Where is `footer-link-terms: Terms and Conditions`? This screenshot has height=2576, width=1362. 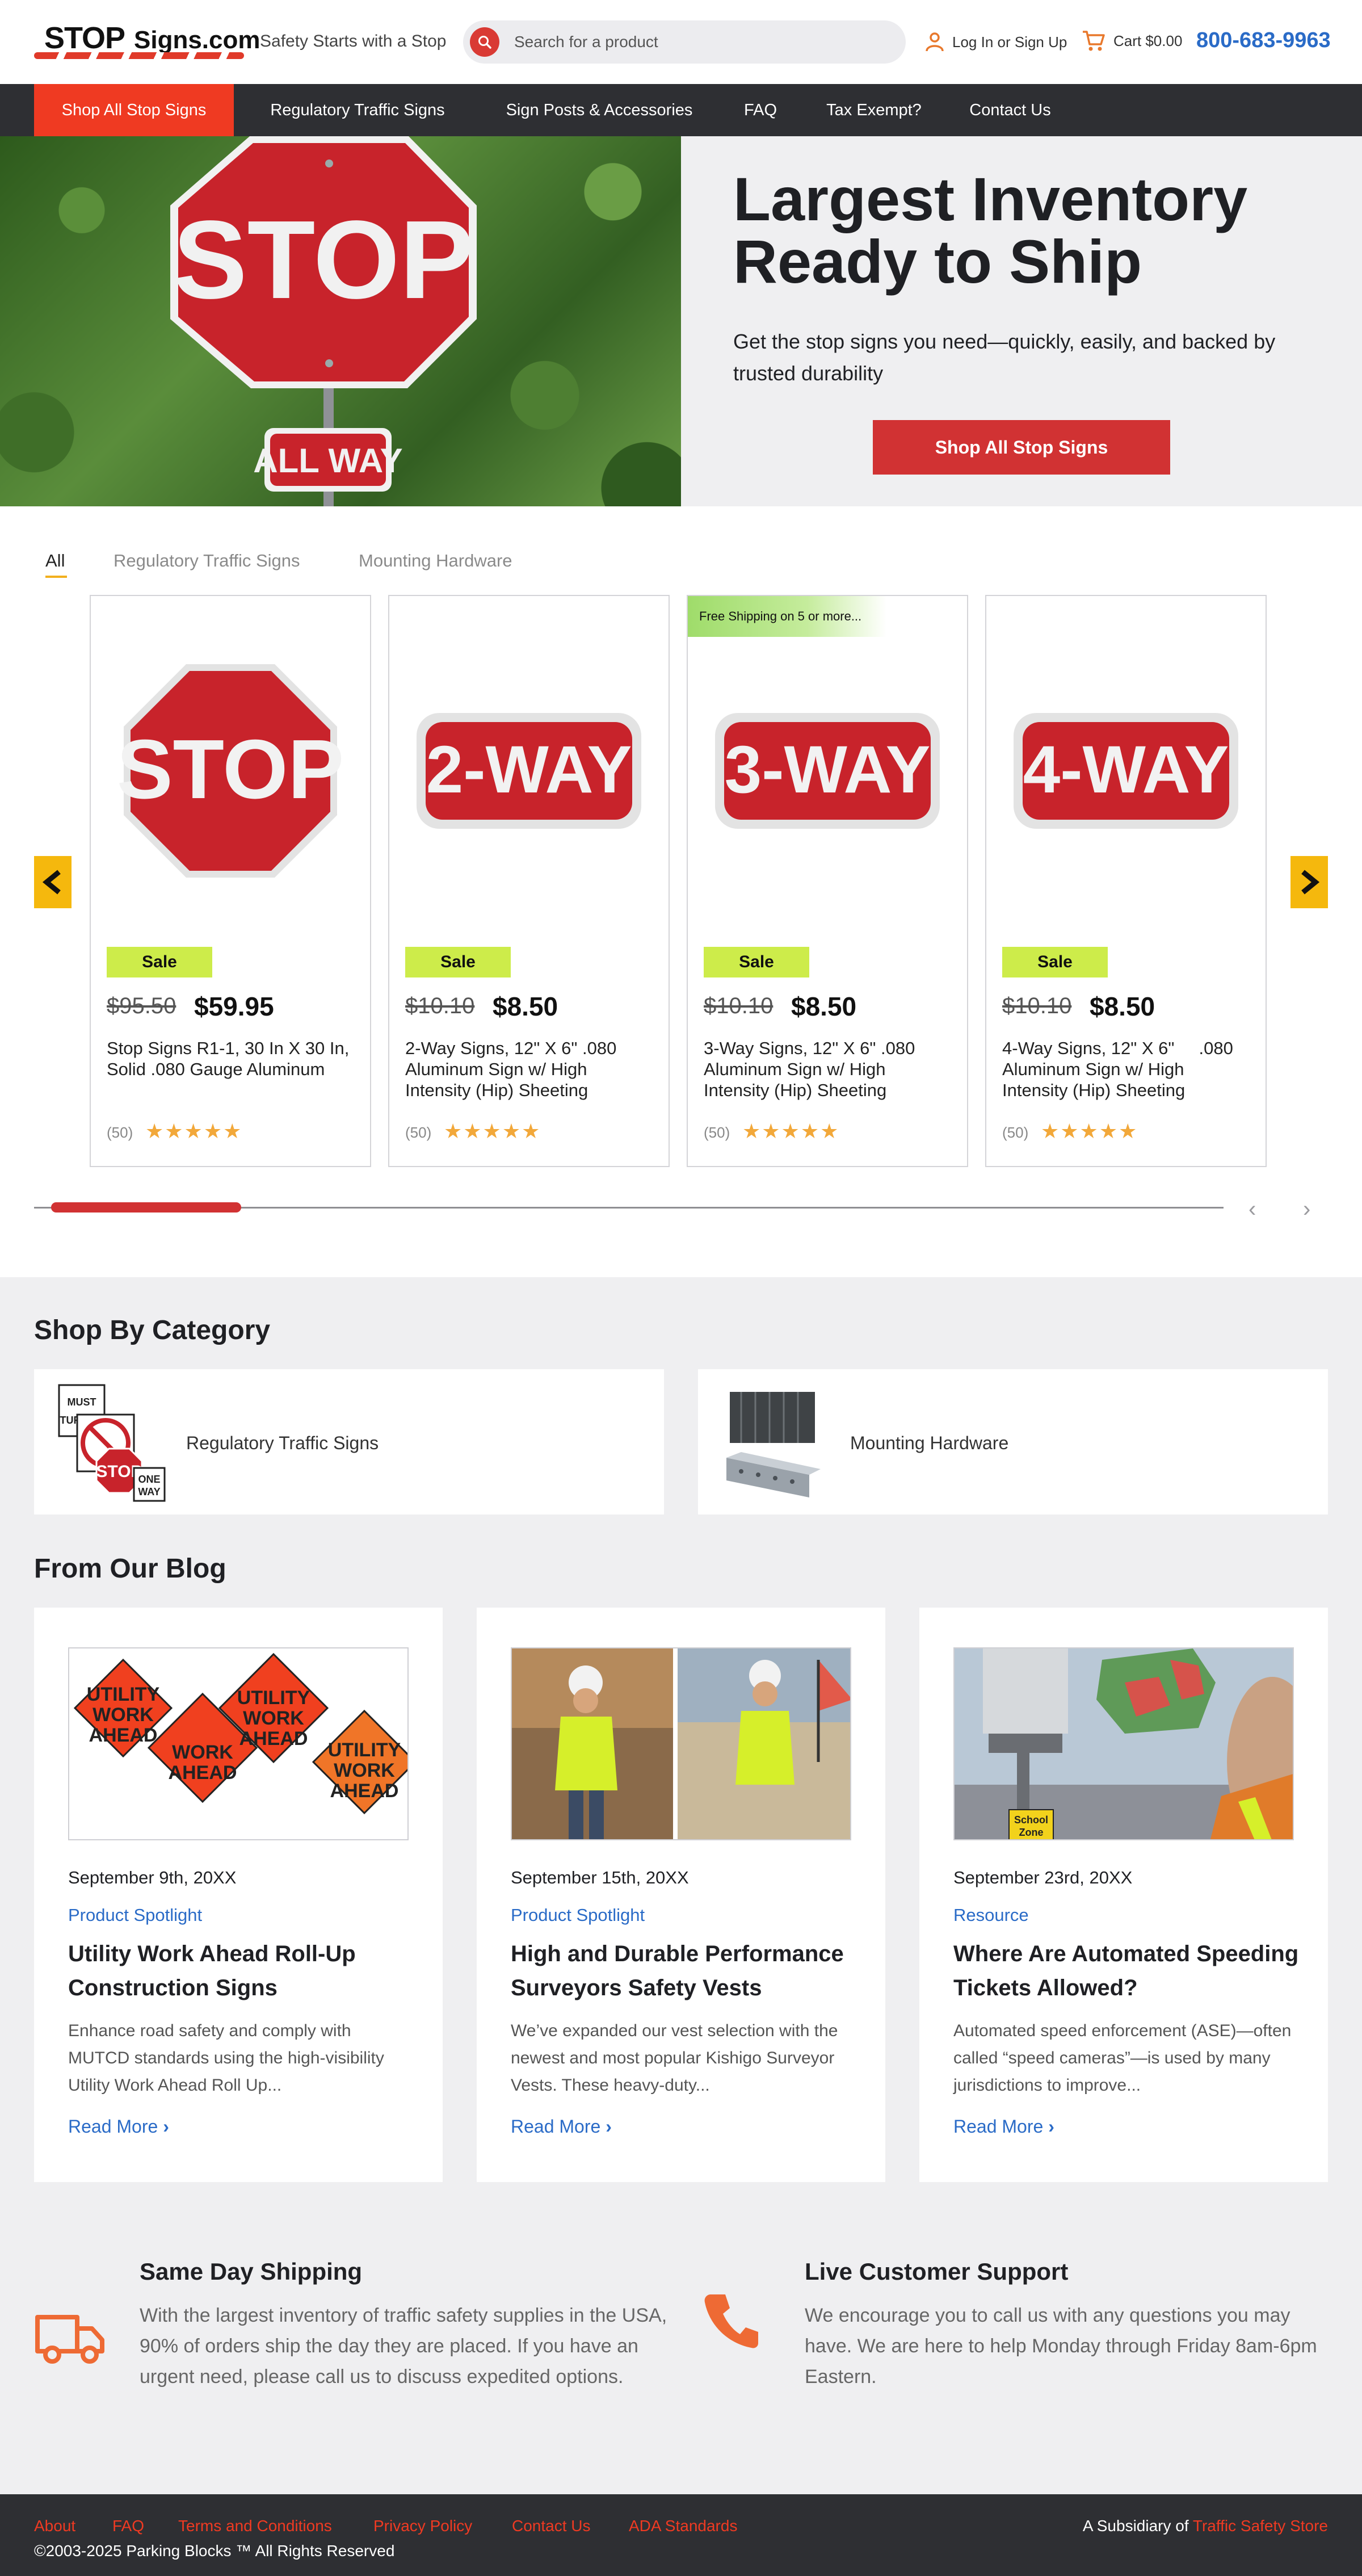
footer-link-terms: Terms and Conditions is located at coordinates (255, 2526).